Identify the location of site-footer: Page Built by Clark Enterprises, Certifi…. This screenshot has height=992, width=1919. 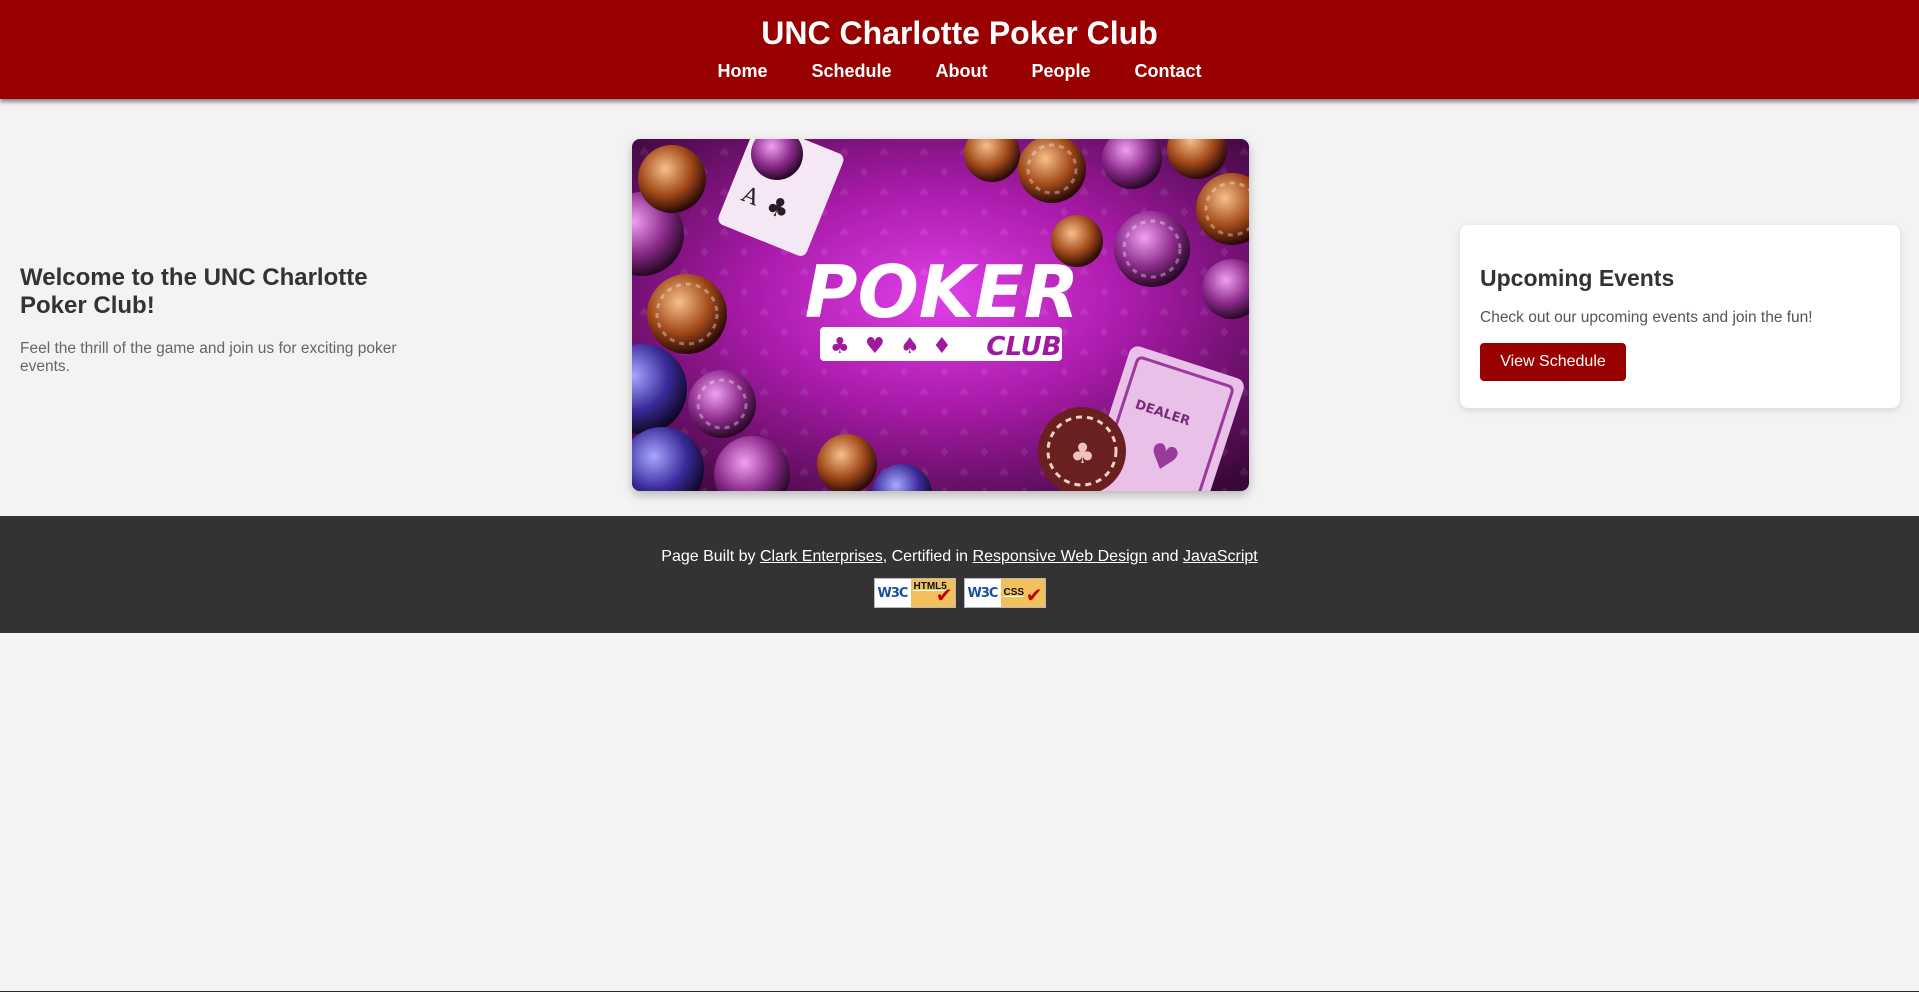
(959, 574).